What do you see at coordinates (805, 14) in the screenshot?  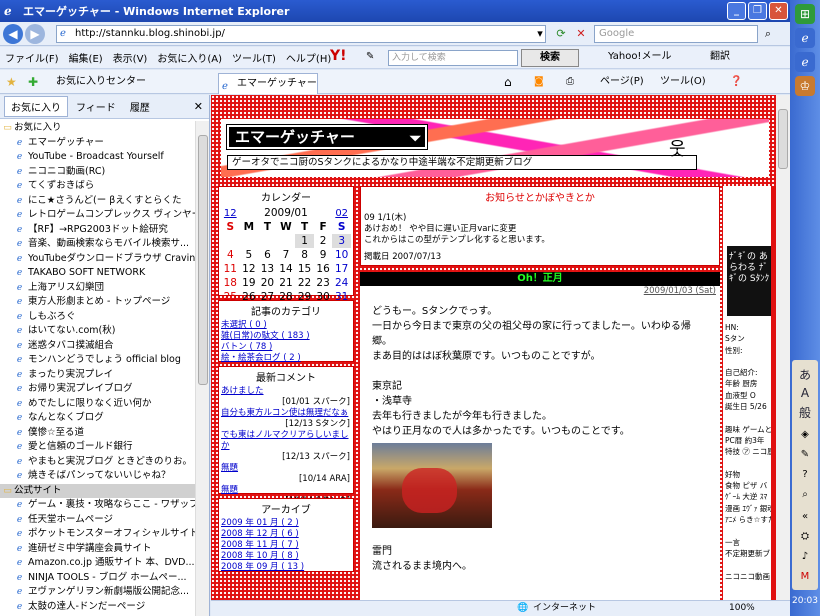 I see `start-icon: ⊞` at bounding box center [805, 14].